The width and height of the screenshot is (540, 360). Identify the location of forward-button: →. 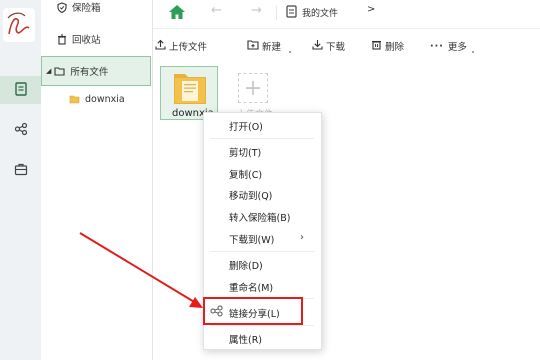
(259, 12).